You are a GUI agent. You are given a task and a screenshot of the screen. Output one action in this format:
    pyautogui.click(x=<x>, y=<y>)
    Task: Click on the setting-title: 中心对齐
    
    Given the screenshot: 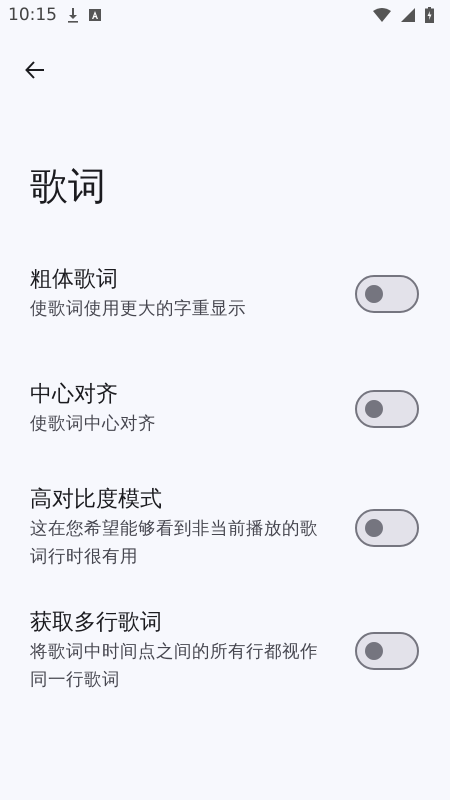 What is the action you would take?
    pyautogui.click(x=74, y=395)
    